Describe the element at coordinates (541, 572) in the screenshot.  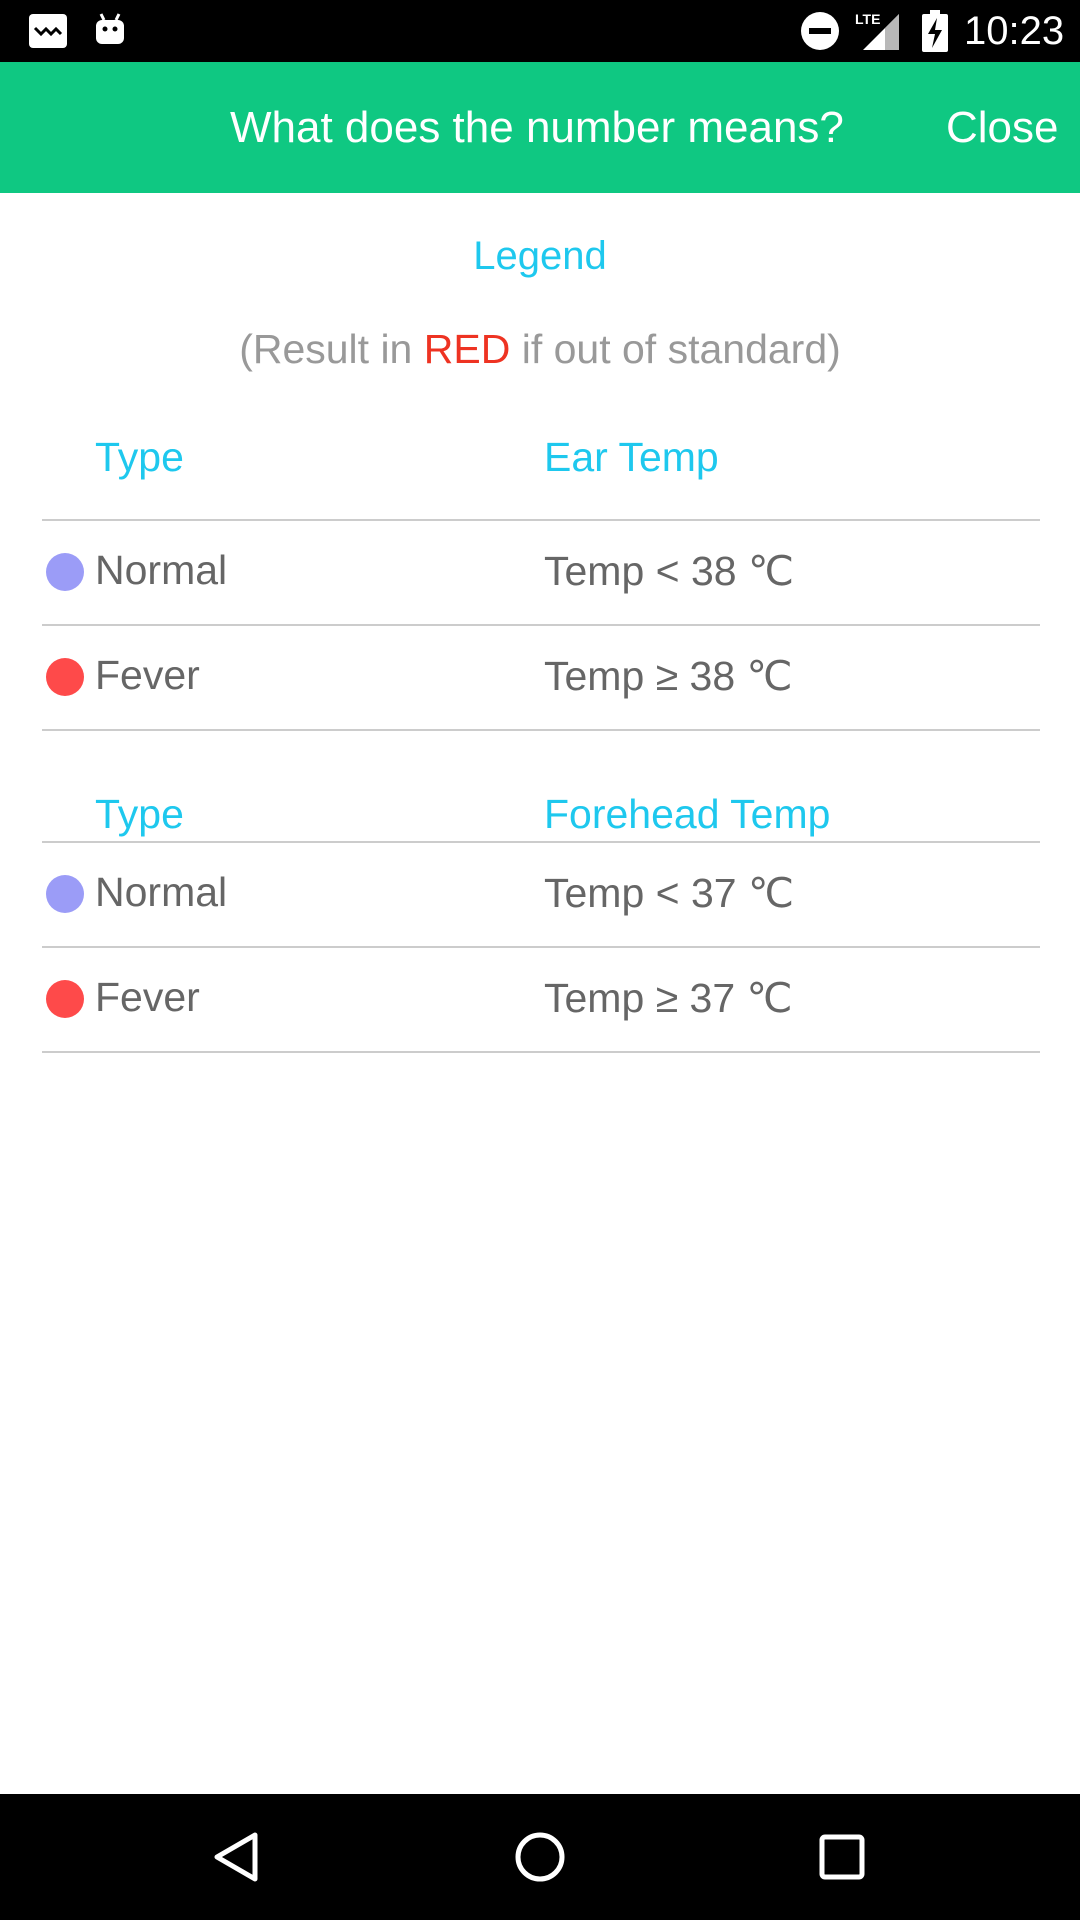
I see `table-row: Normal Temp < 38 ℃` at that location.